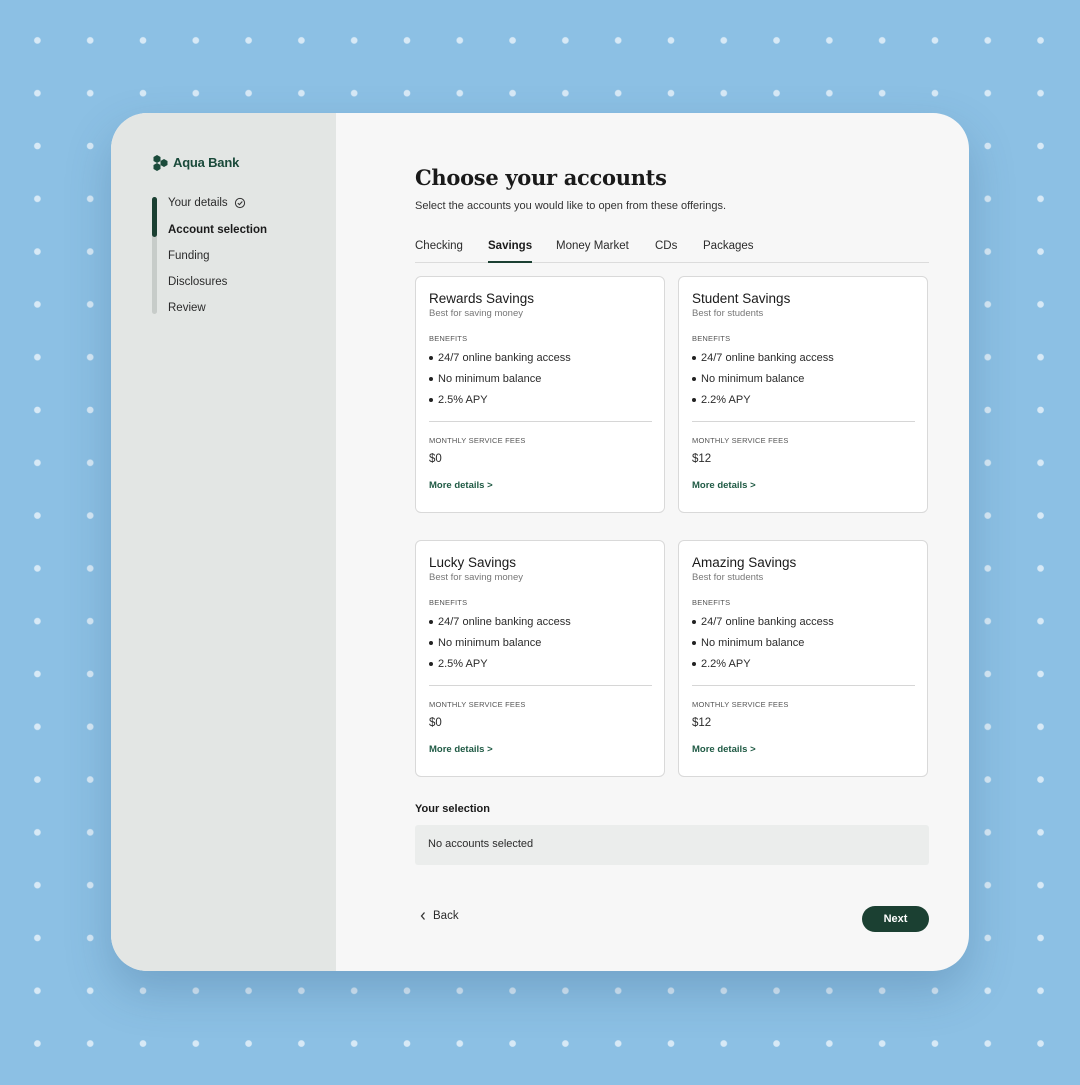 The image size is (1080, 1085). What do you see at coordinates (672, 845) in the screenshot?
I see `selection-summary: No accounts selected` at bounding box center [672, 845].